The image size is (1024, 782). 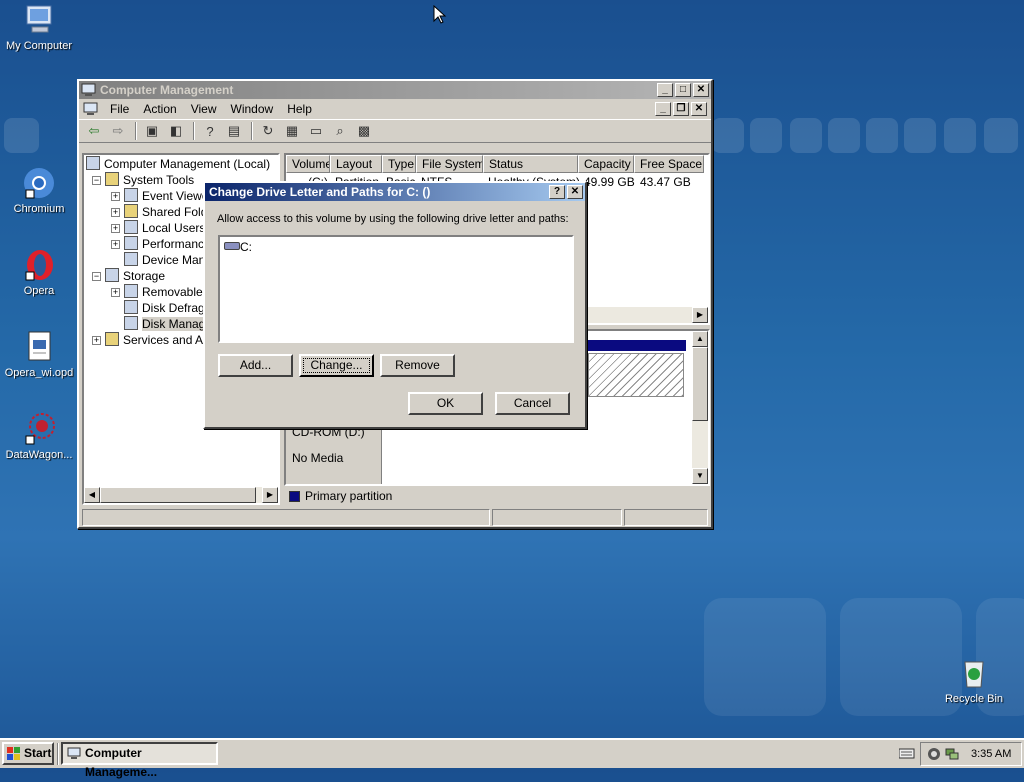 I want to click on refresh-icon: ↻, so click(x=268, y=131).